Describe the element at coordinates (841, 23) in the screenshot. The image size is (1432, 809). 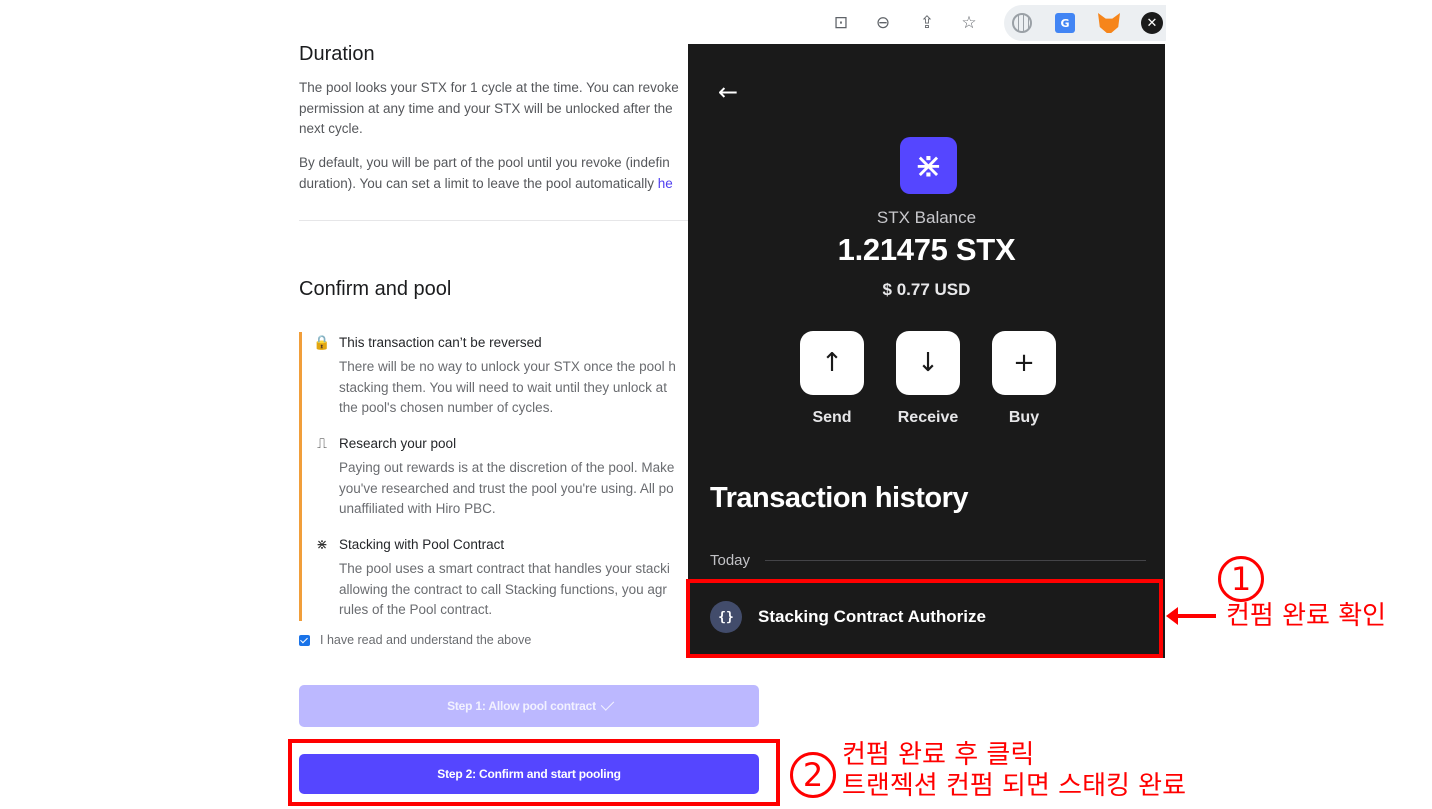
I see `translate-icon: ⊡` at that location.